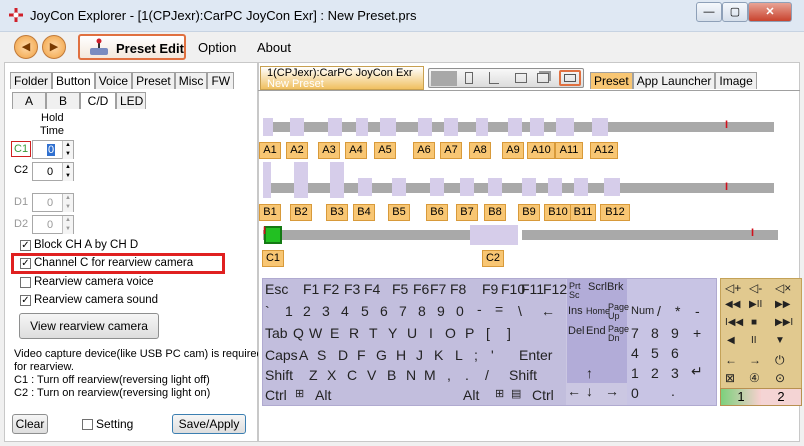 The width and height of the screenshot is (804, 446). Describe the element at coordinates (438, 355) in the screenshot. I see `key-k: K` at that location.